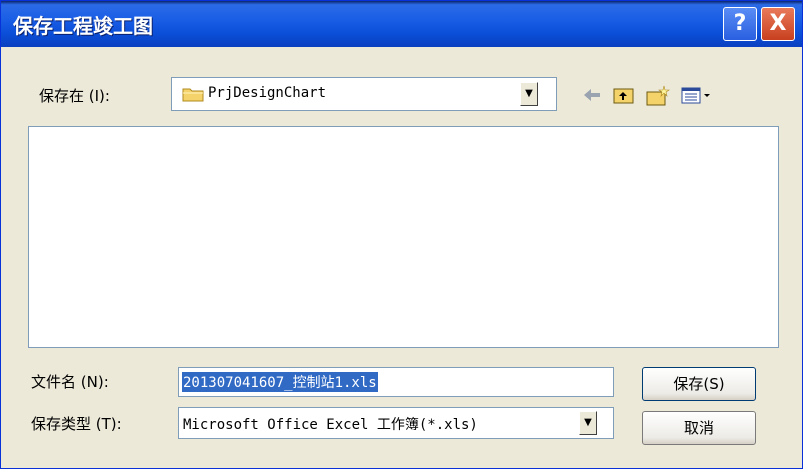 The height and width of the screenshot is (469, 803). Describe the element at coordinates (778, 24) in the screenshot. I see `close-button: X` at that location.